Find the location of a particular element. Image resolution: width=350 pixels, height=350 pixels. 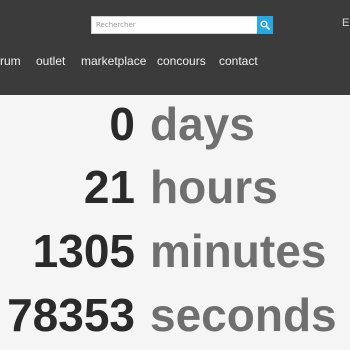

nav-item-contact: contact is located at coordinates (238, 61).